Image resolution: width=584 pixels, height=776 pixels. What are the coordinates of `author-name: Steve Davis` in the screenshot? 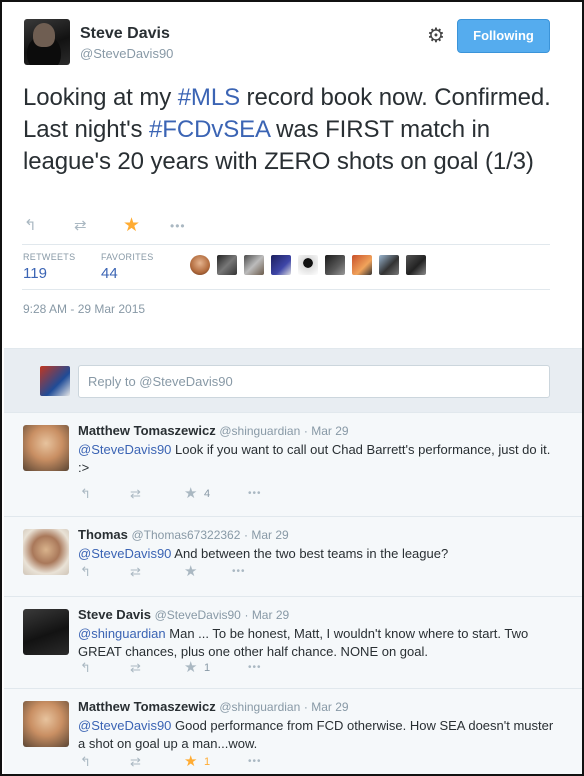 It's located at (125, 34).